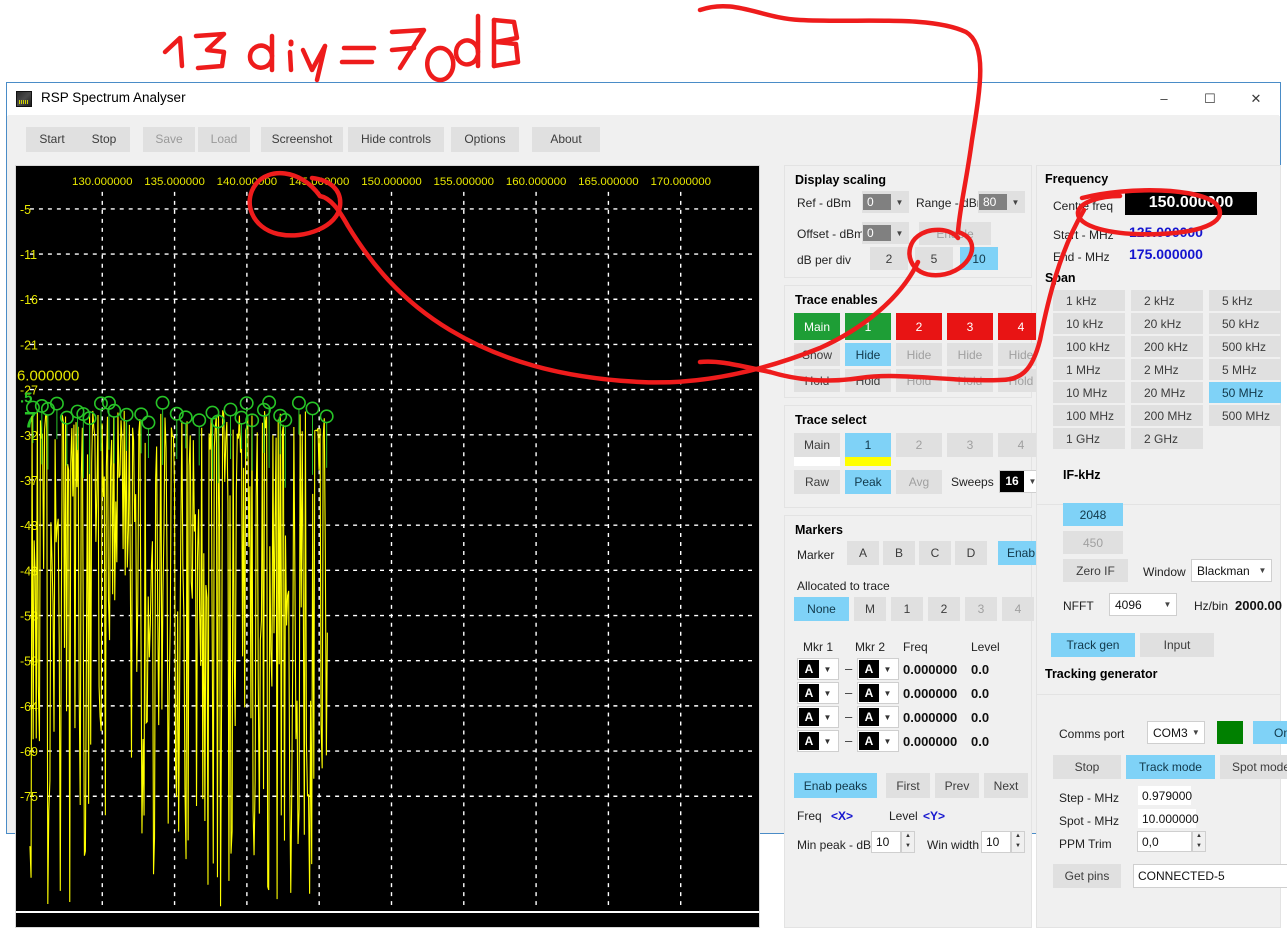 The image size is (1287, 928). What do you see at coordinates (224, 139) in the screenshot?
I see `toolbar-load-button: Load` at bounding box center [224, 139].